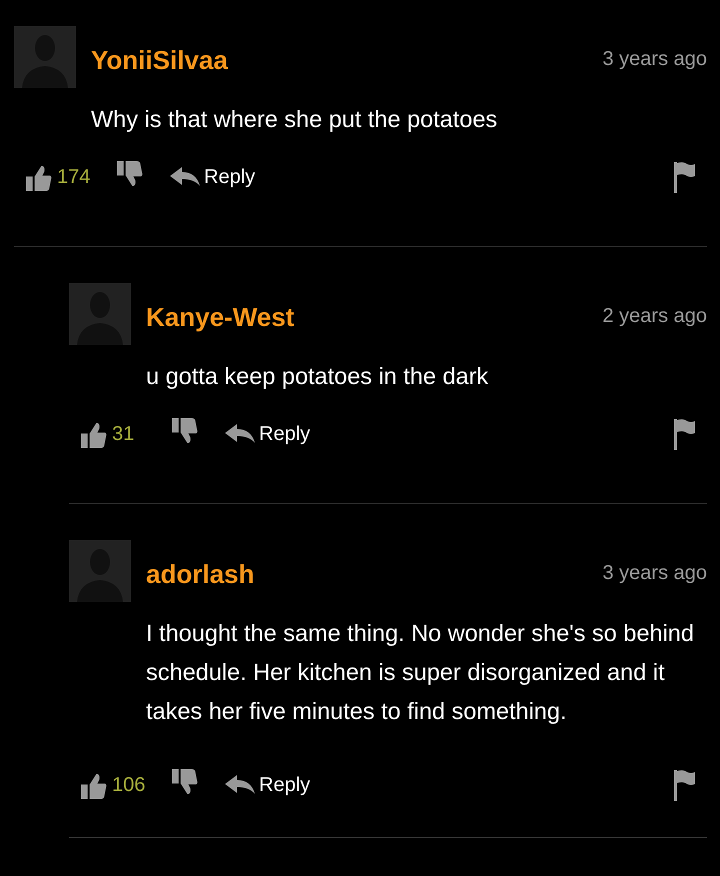 The image size is (720, 876). I want to click on comment-text: Why is that where she put the potatoes, so click(294, 119).